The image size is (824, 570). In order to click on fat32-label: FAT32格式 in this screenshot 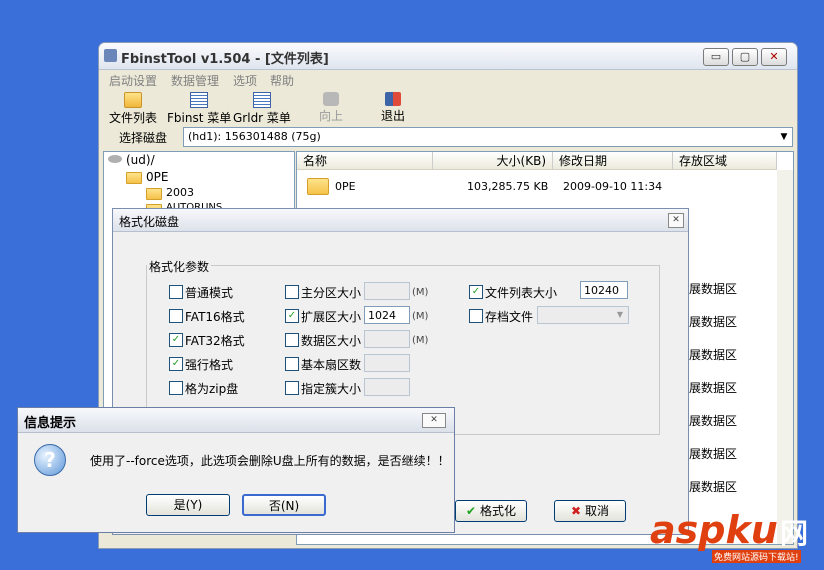, I will do `click(215, 341)`.